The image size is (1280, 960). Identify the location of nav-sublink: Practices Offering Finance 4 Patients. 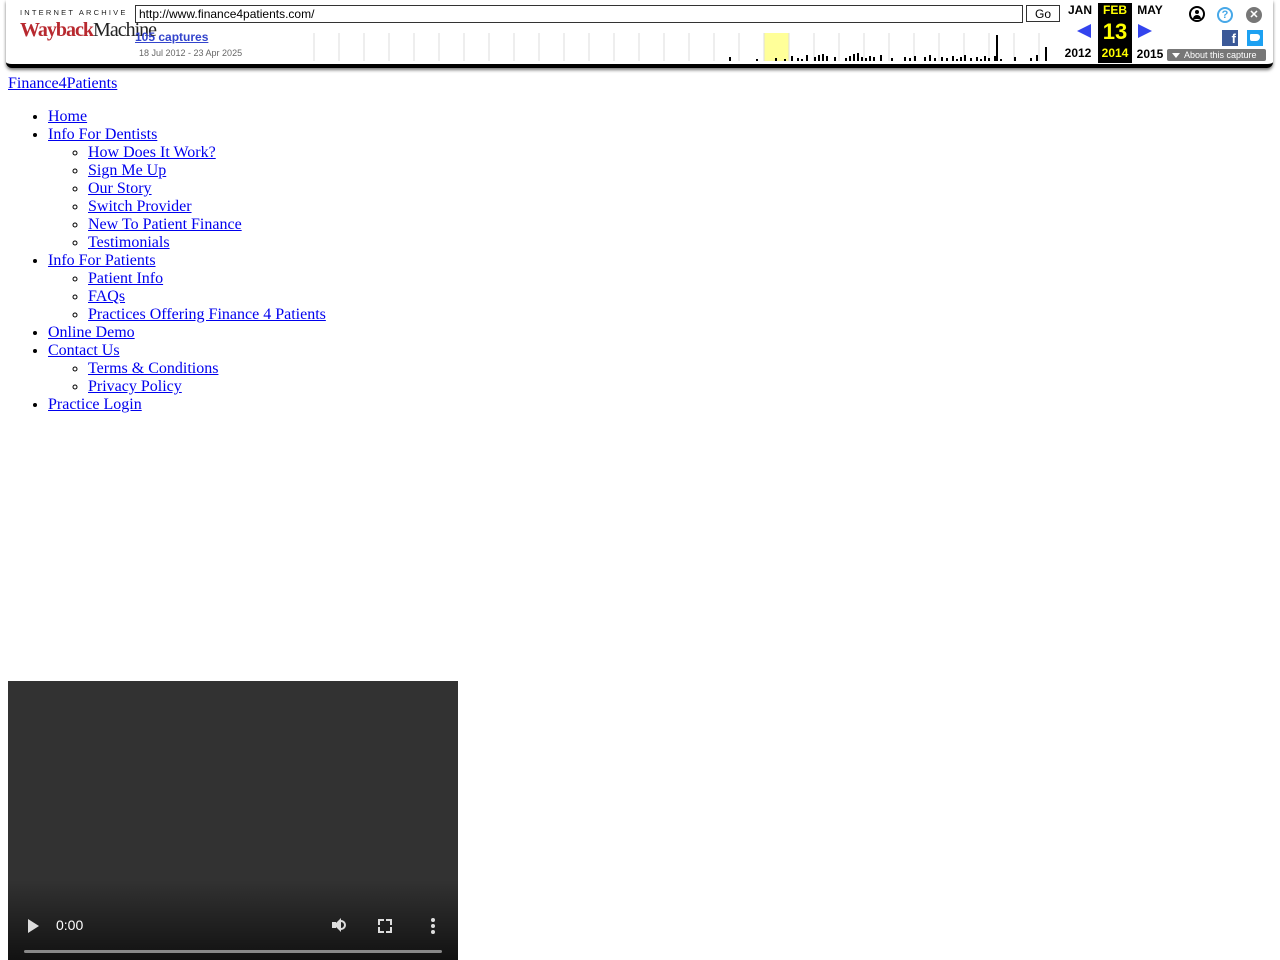
(207, 314).